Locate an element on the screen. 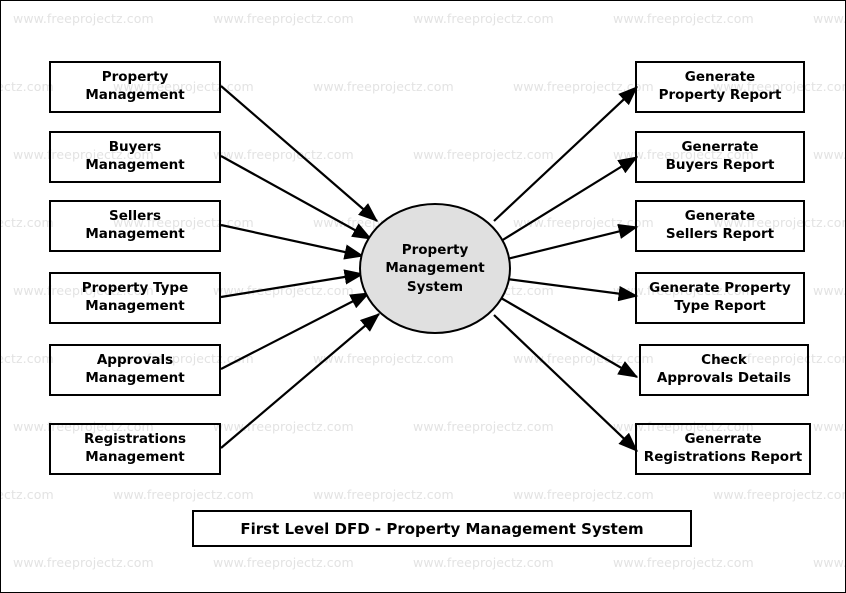  entity-generate-registrations-report: Generrate Registrations Report is located at coordinates (723, 449).